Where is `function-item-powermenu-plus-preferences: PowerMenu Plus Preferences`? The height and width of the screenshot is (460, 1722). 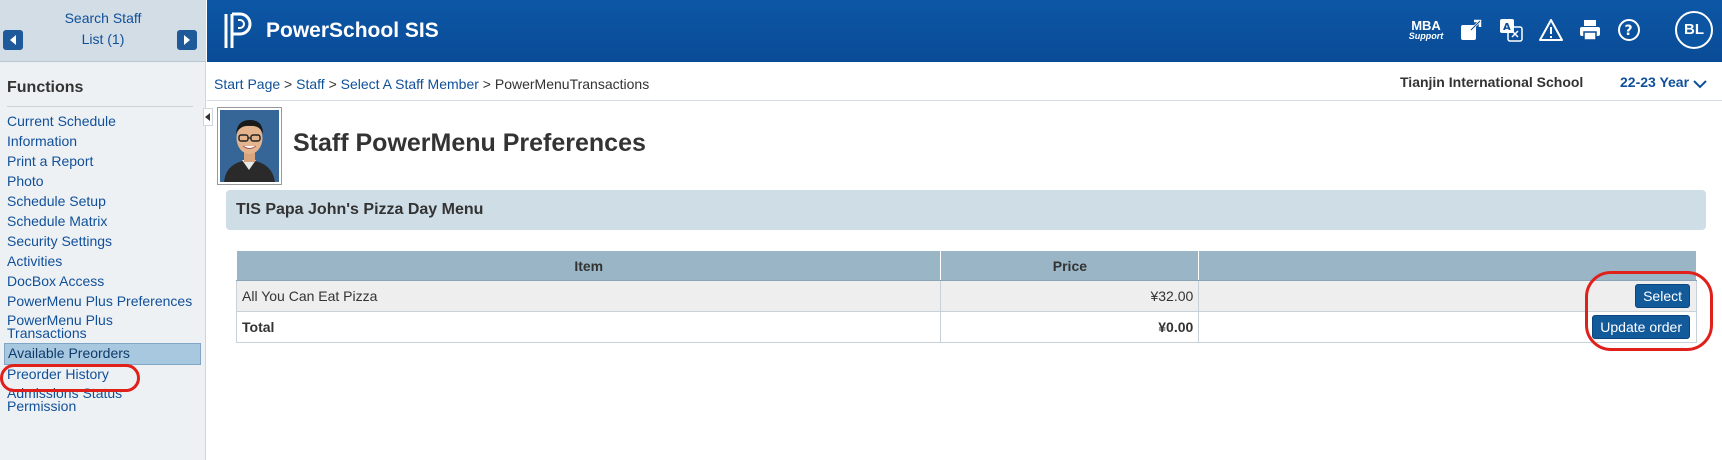 function-item-powermenu-plus-preferences: PowerMenu Plus Preferences is located at coordinates (103, 302).